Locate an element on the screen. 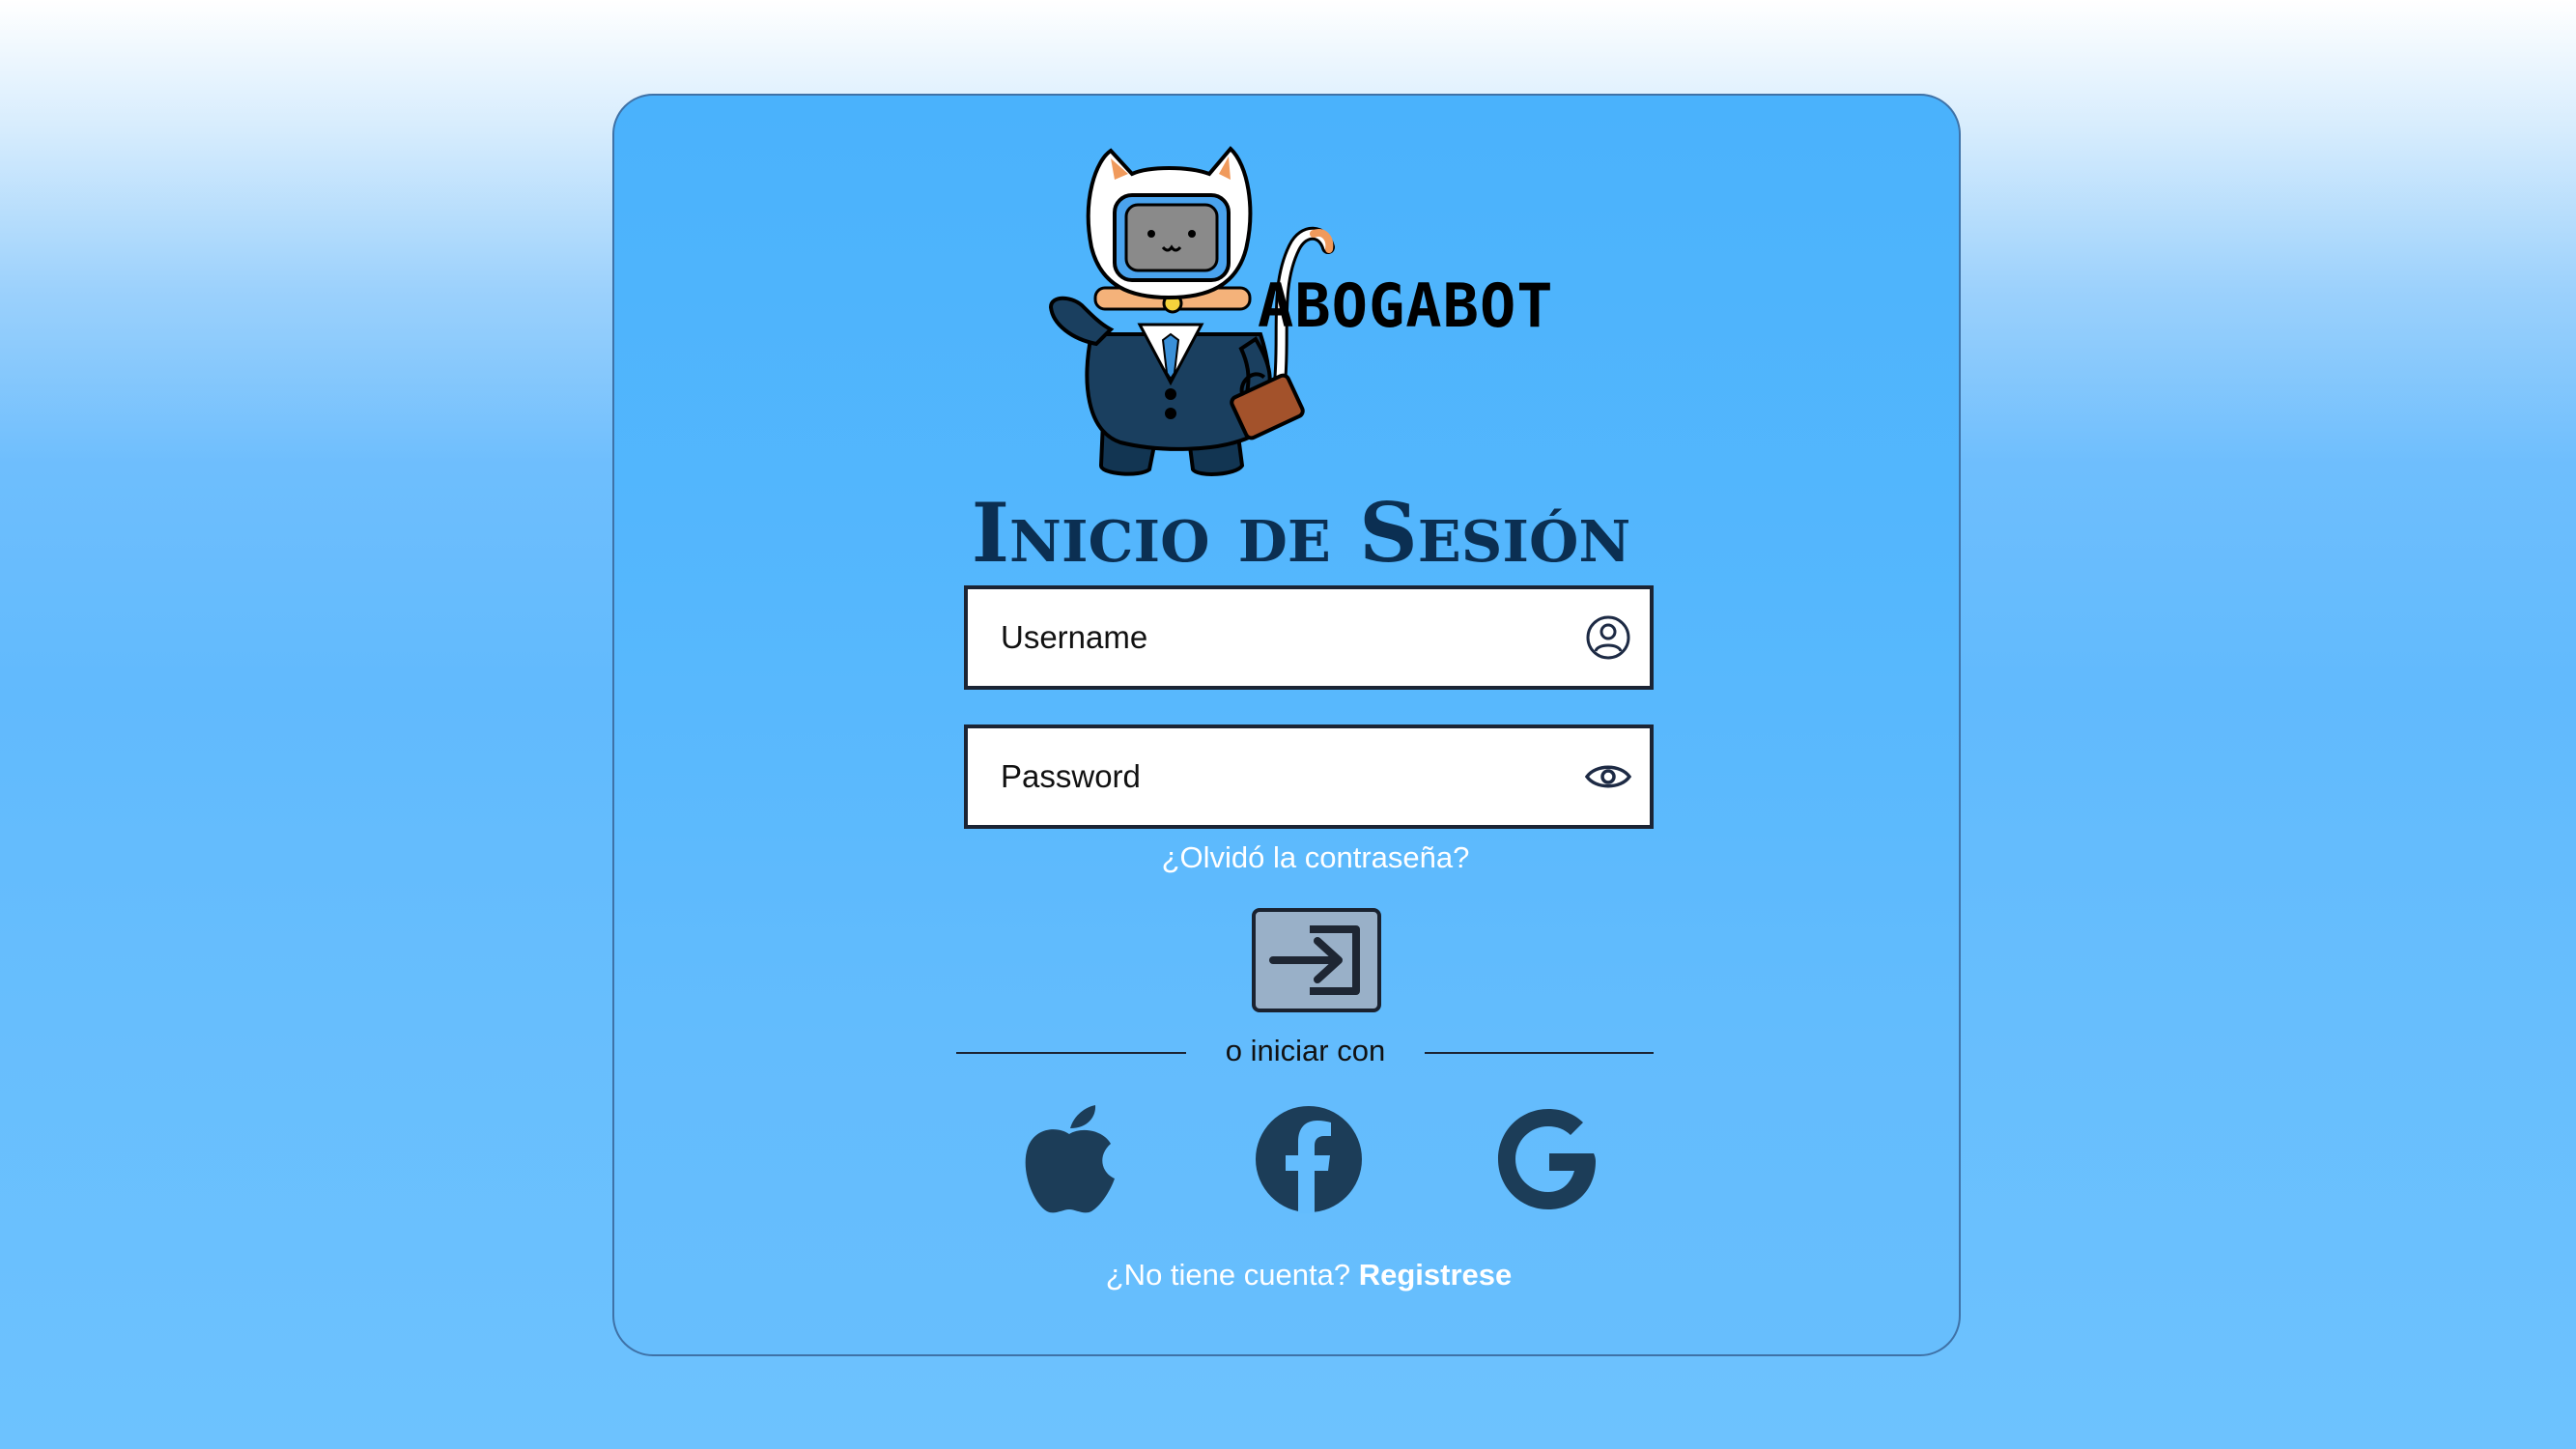 The width and height of the screenshot is (2576, 1449). username-placeholder: Username is located at coordinates (1074, 637).